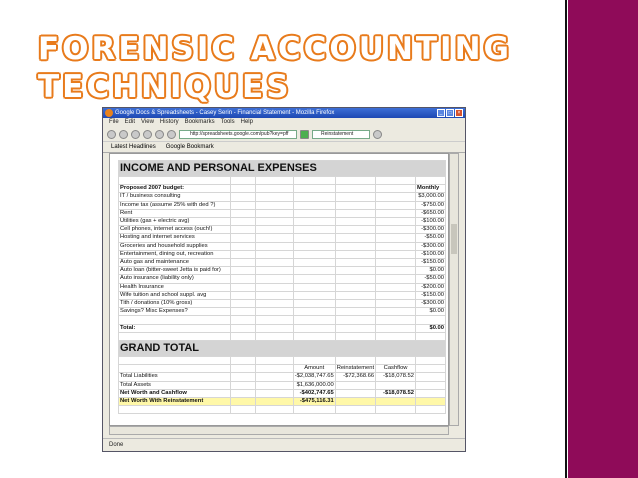 This screenshot has height=478, width=638. What do you see at coordinates (147, 134) in the screenshot?
I see `stop-icon` at bounding box center [147, 134].